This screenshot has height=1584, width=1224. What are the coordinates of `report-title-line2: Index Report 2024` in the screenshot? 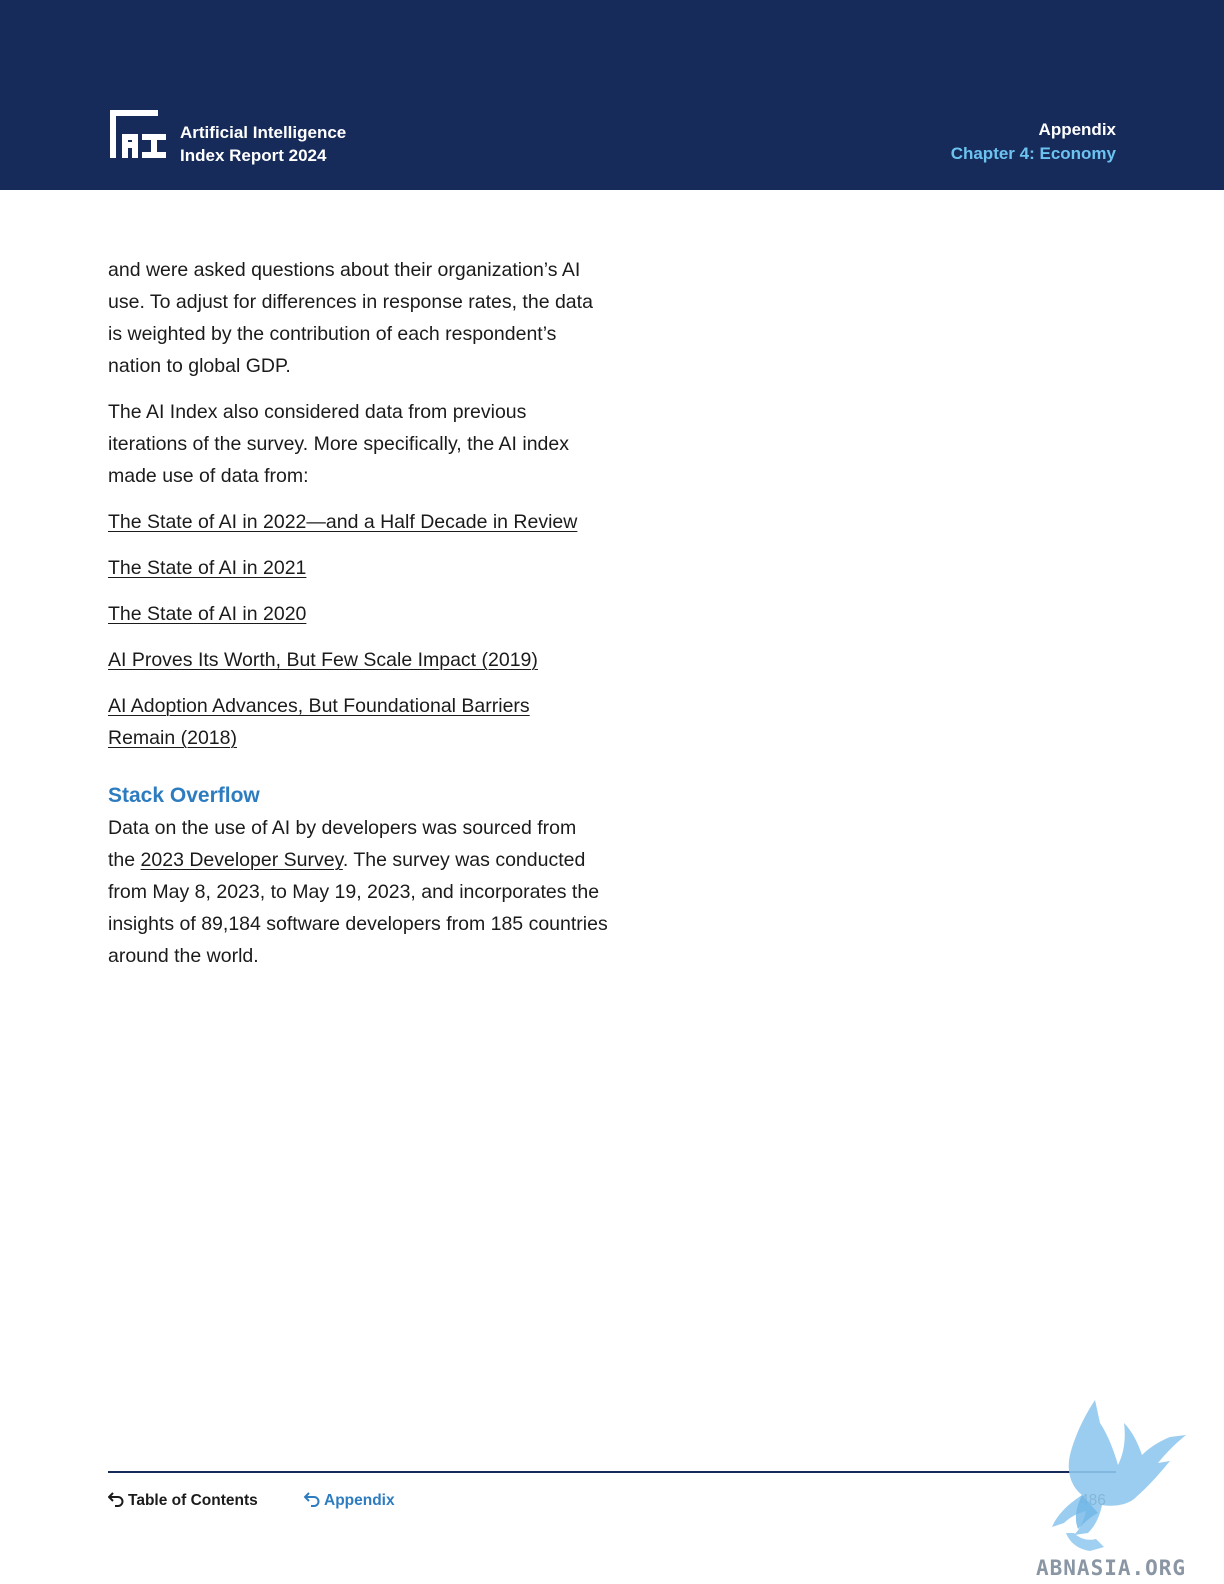 It's located at (253, 155).